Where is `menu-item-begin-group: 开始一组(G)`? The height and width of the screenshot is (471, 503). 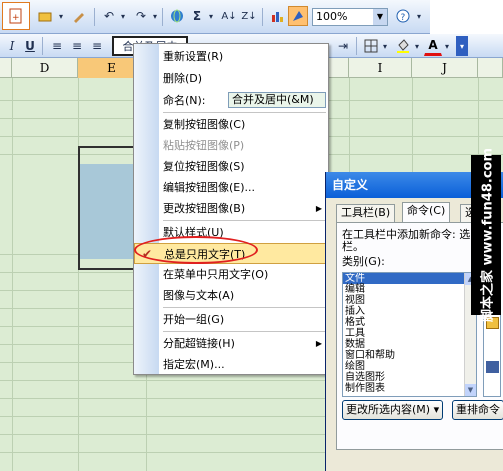 menu-item-begin-group: 开始一组(G) is located at coordinates (231, 319).